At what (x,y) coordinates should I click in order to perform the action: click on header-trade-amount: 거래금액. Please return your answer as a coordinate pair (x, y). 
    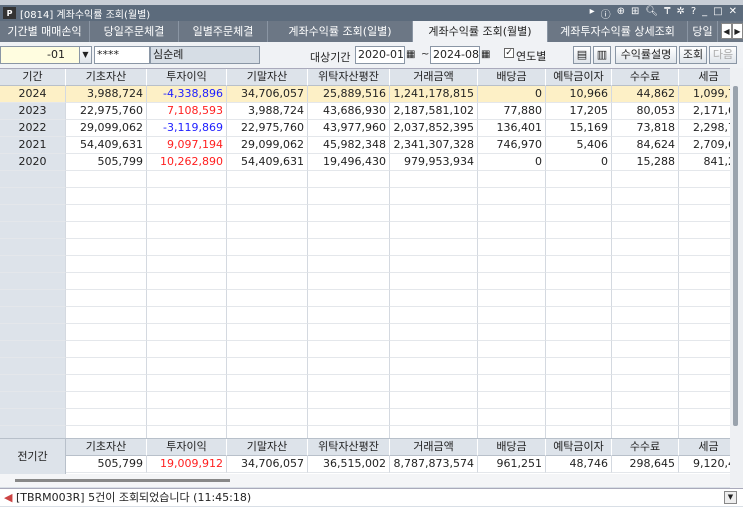
    Looking at the image, I should click on (434, 77).